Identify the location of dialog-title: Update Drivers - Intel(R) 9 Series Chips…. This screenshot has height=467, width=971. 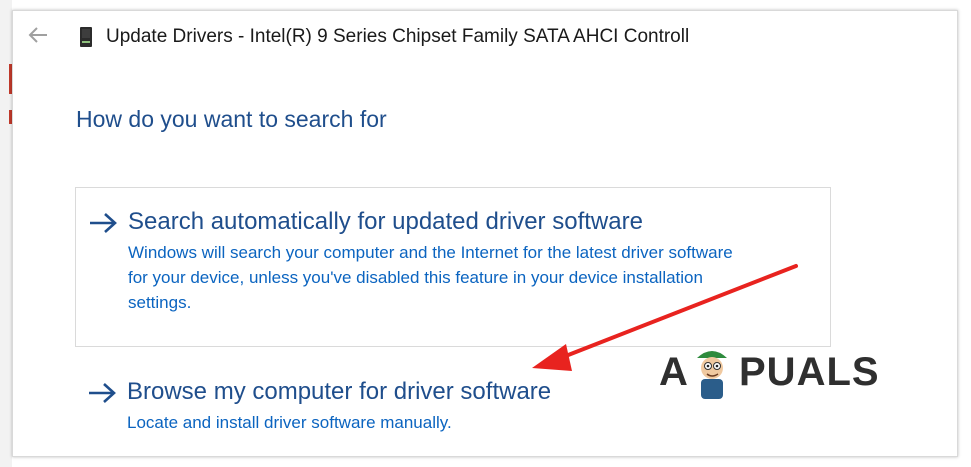
(398, 36).